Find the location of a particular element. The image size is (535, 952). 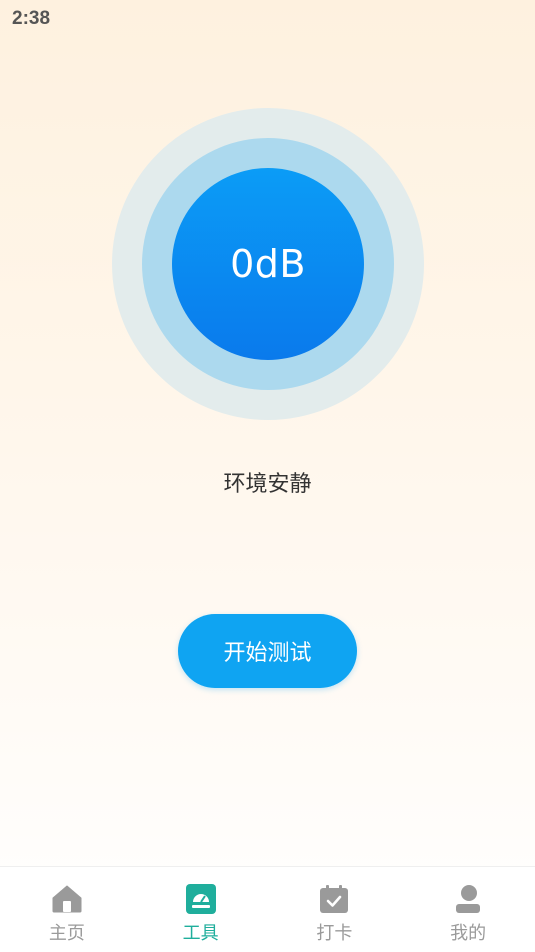

tab-tools-label: 工具 is located at coordinates (200, 933).